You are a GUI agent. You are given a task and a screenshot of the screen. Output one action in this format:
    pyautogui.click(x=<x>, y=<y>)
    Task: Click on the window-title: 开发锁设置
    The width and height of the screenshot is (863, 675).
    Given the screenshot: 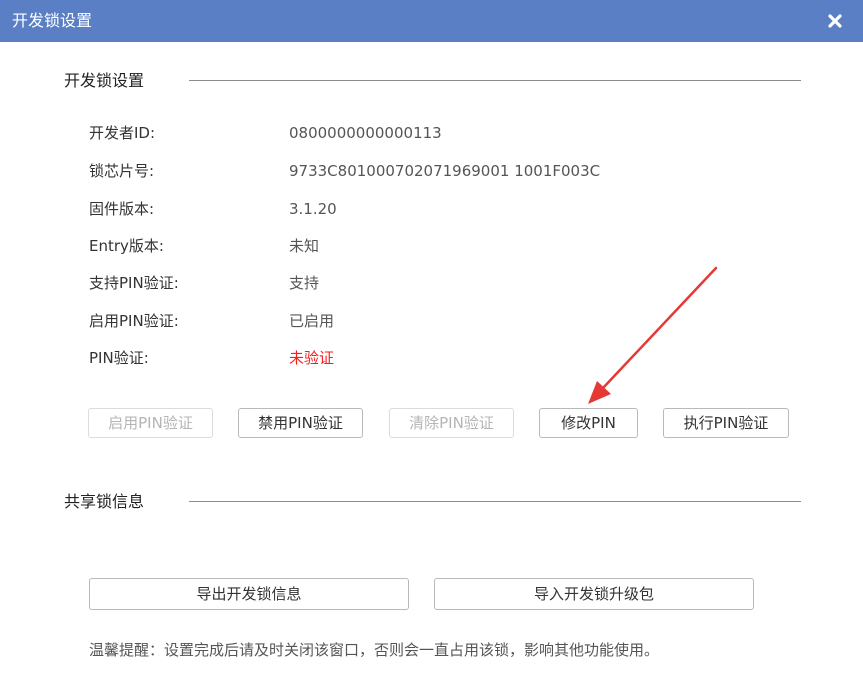 What is the action you would take?
    pyautogui.click(x=52, y=20)
    